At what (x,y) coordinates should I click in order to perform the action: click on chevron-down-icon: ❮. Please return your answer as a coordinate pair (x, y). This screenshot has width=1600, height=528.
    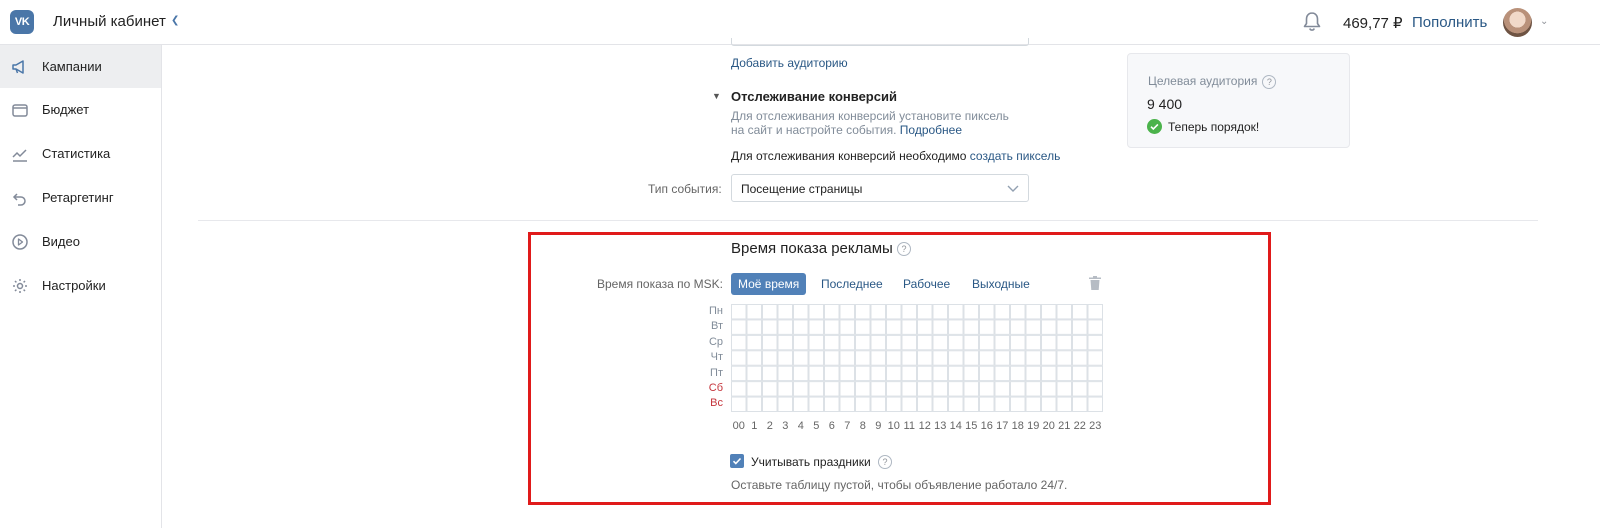
    Looking at the image, I should click on (175, 20).